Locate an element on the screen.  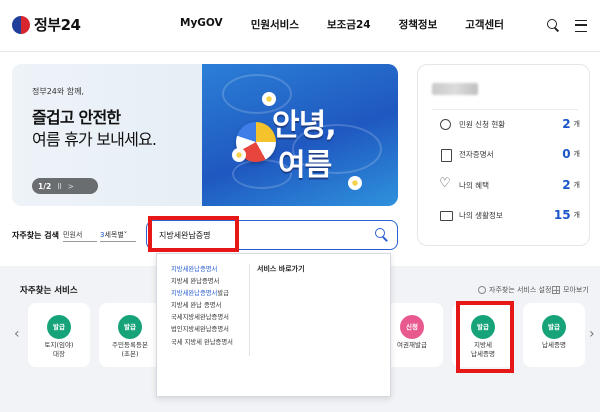
tile-label: 토지(임야) 대장 is located at coordinates (59, 349).